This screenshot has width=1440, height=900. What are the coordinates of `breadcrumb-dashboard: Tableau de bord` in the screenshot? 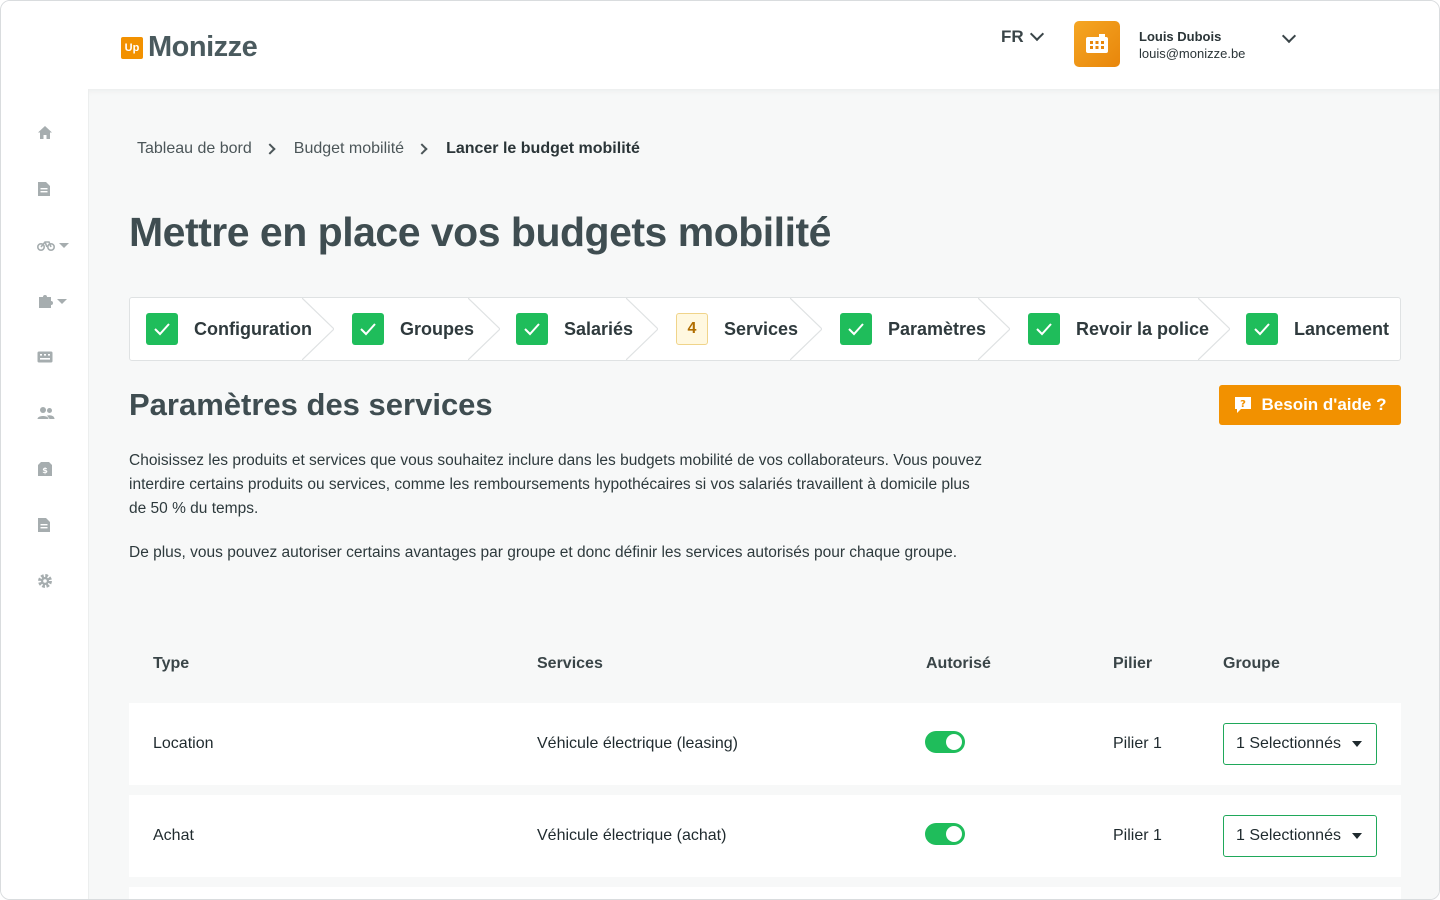 It's located at (194, 149).